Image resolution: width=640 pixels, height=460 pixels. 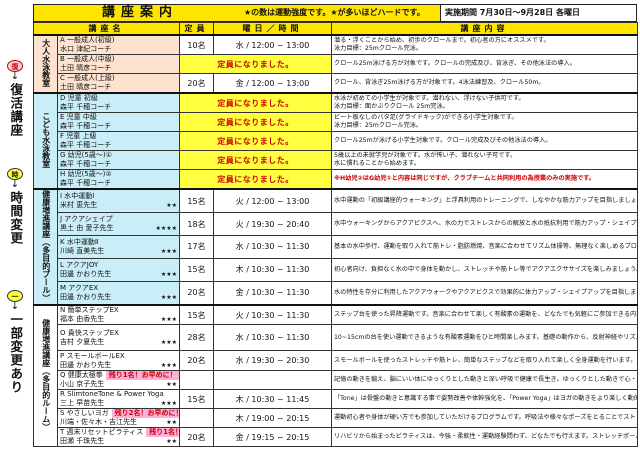 I want to click on course-name-cell: H 幼児(5歳～)② 森平 千穂コーチ, so click(x=118, y=179).